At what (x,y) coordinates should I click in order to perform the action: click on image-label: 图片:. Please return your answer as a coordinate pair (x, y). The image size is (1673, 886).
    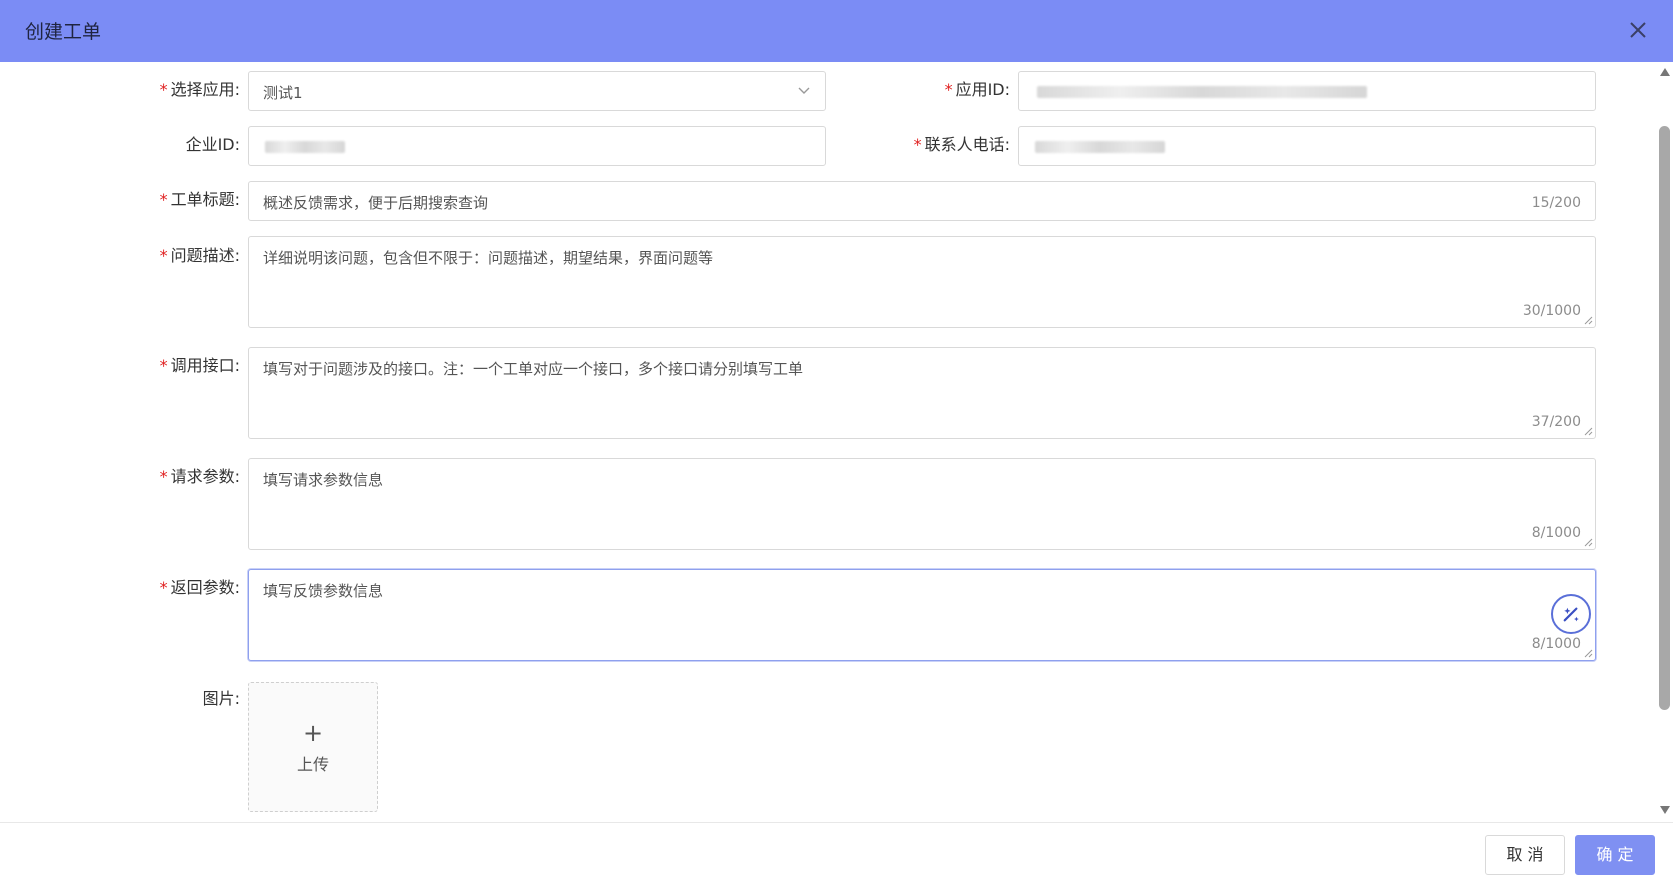
    Looking at the image, I should click on (221, 698).